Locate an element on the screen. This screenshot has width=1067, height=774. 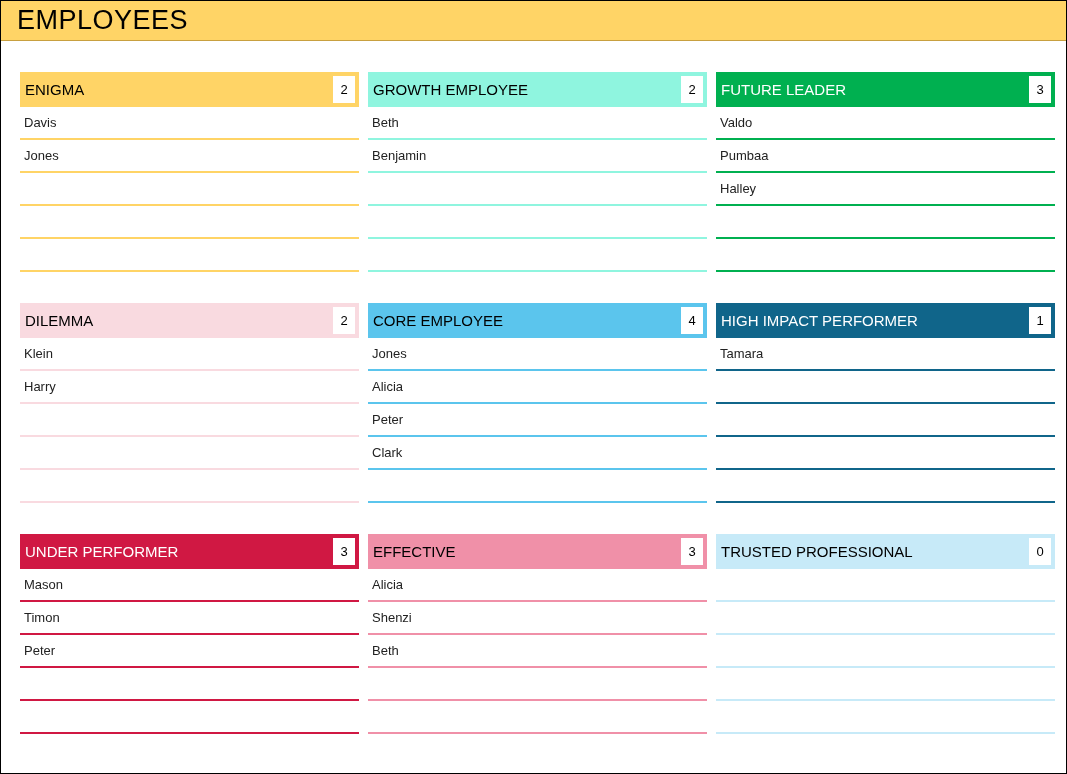
category-name: ENIGMA is located at coordinates (55, 89).